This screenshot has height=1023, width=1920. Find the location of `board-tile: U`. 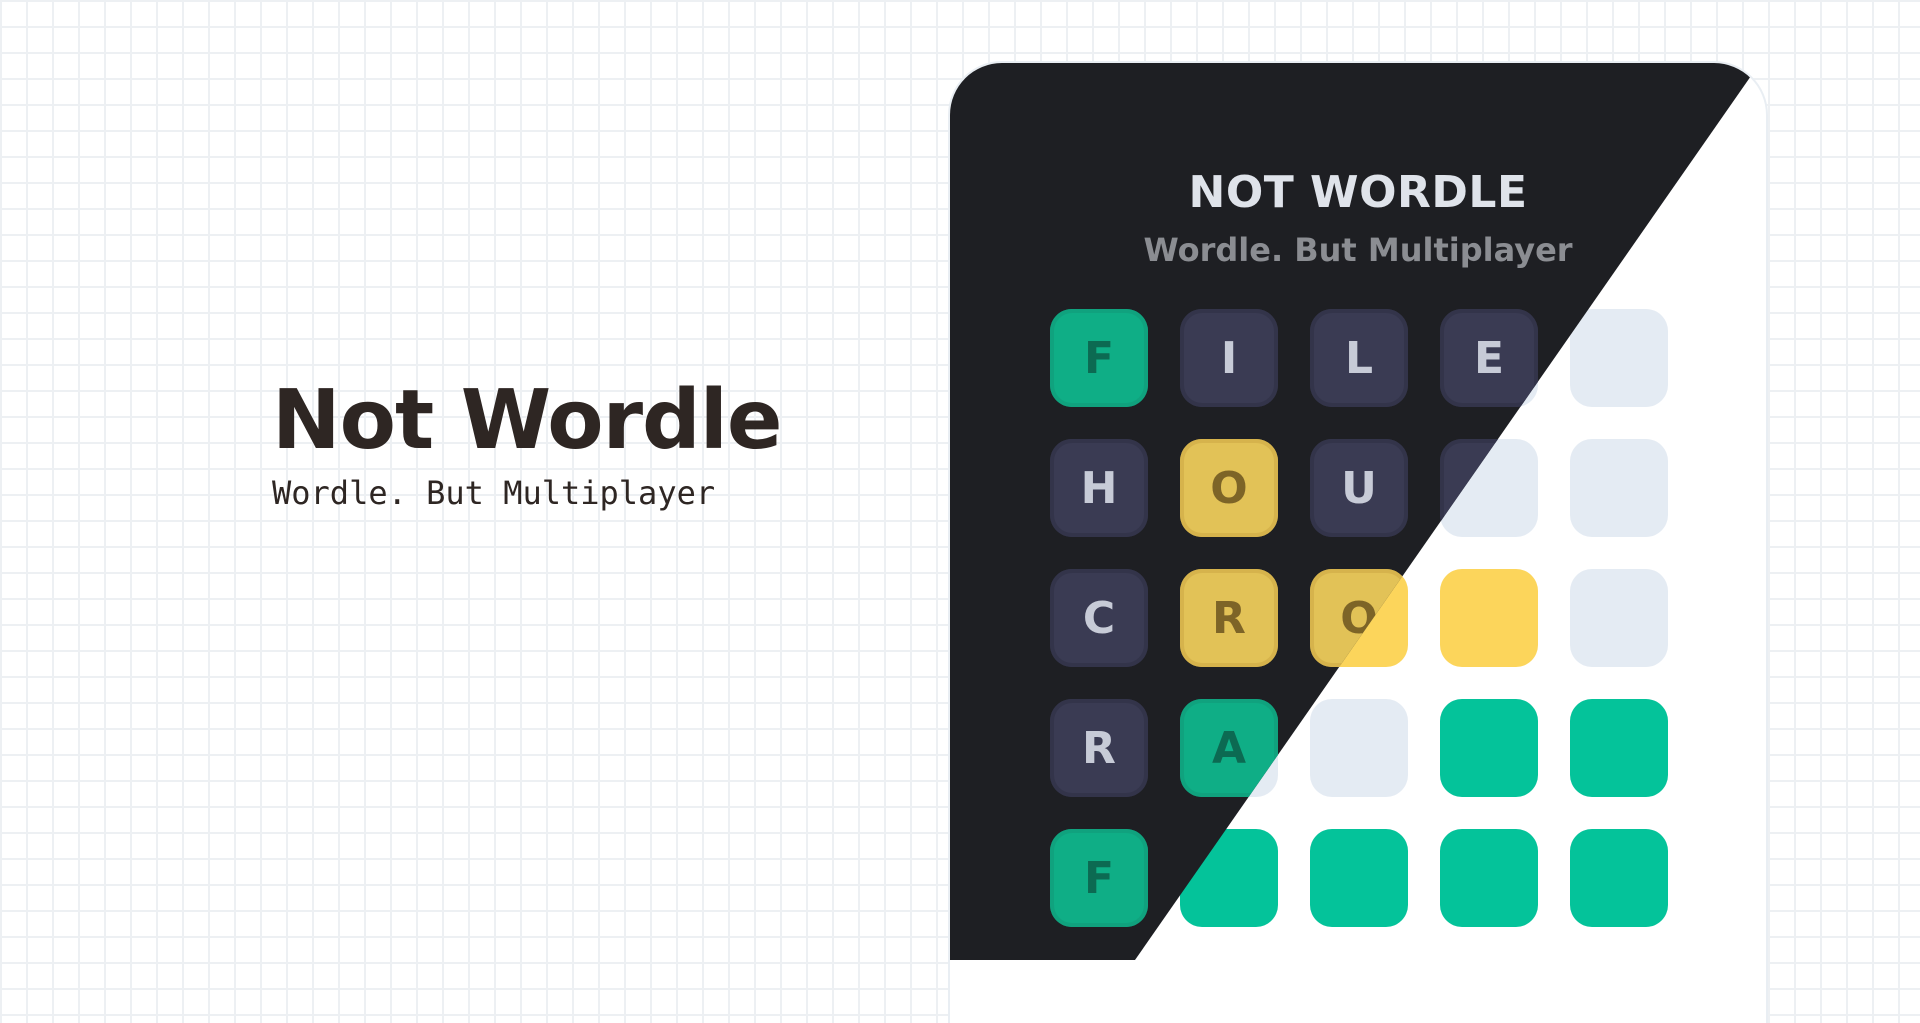

board-tile: U is located at coordinates (1359, 488).